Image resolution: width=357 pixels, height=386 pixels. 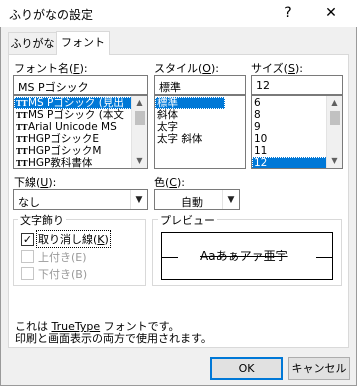 I want to click on preview-box: Aaあぁアァ亜宇, so click(x=247, y=256).